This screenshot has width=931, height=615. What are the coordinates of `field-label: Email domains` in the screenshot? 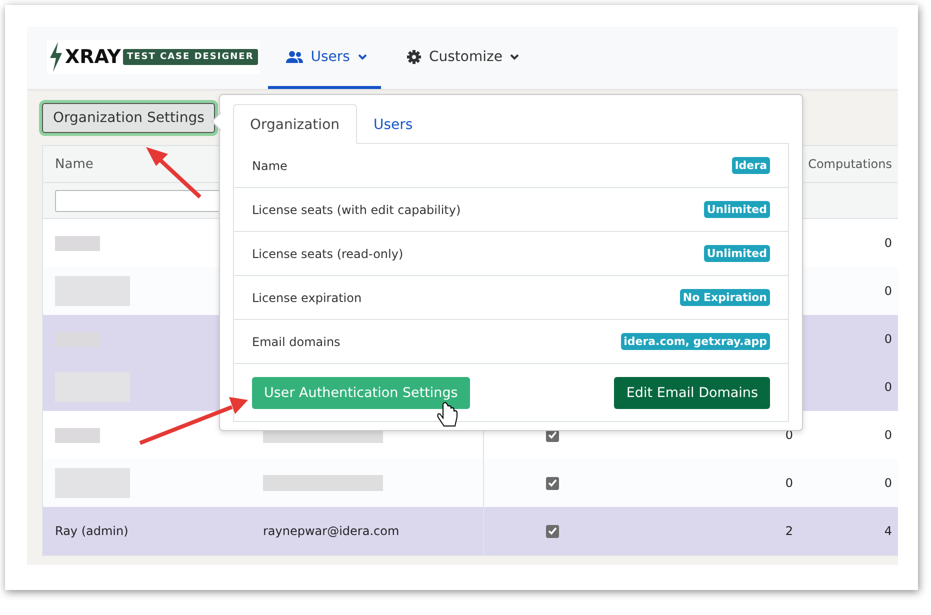 It's located at (296, 341).